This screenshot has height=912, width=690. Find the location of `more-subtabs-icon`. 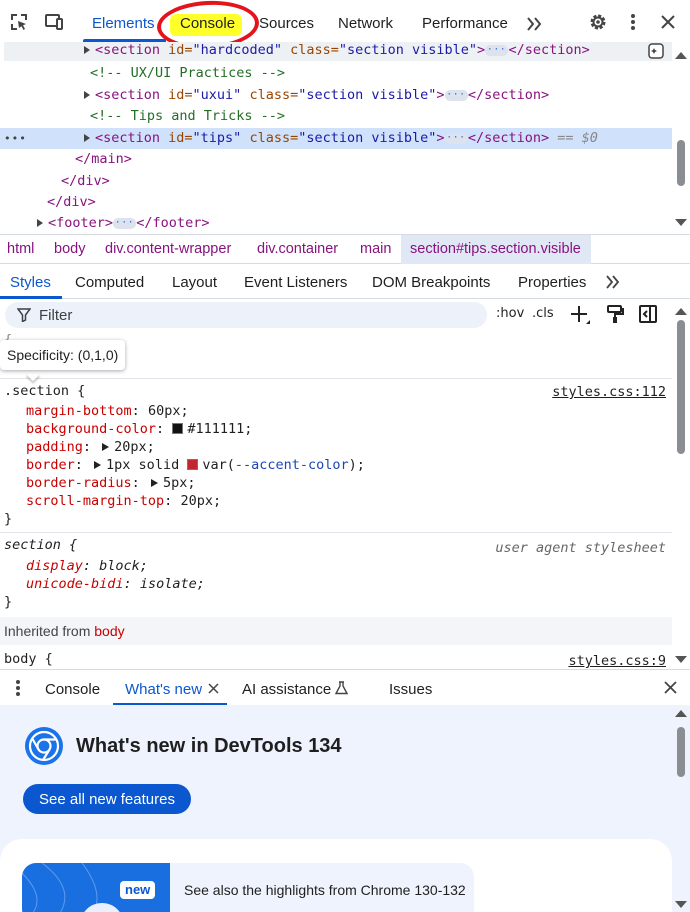

more-subtabs-icon is located at coordinates (613, 282).